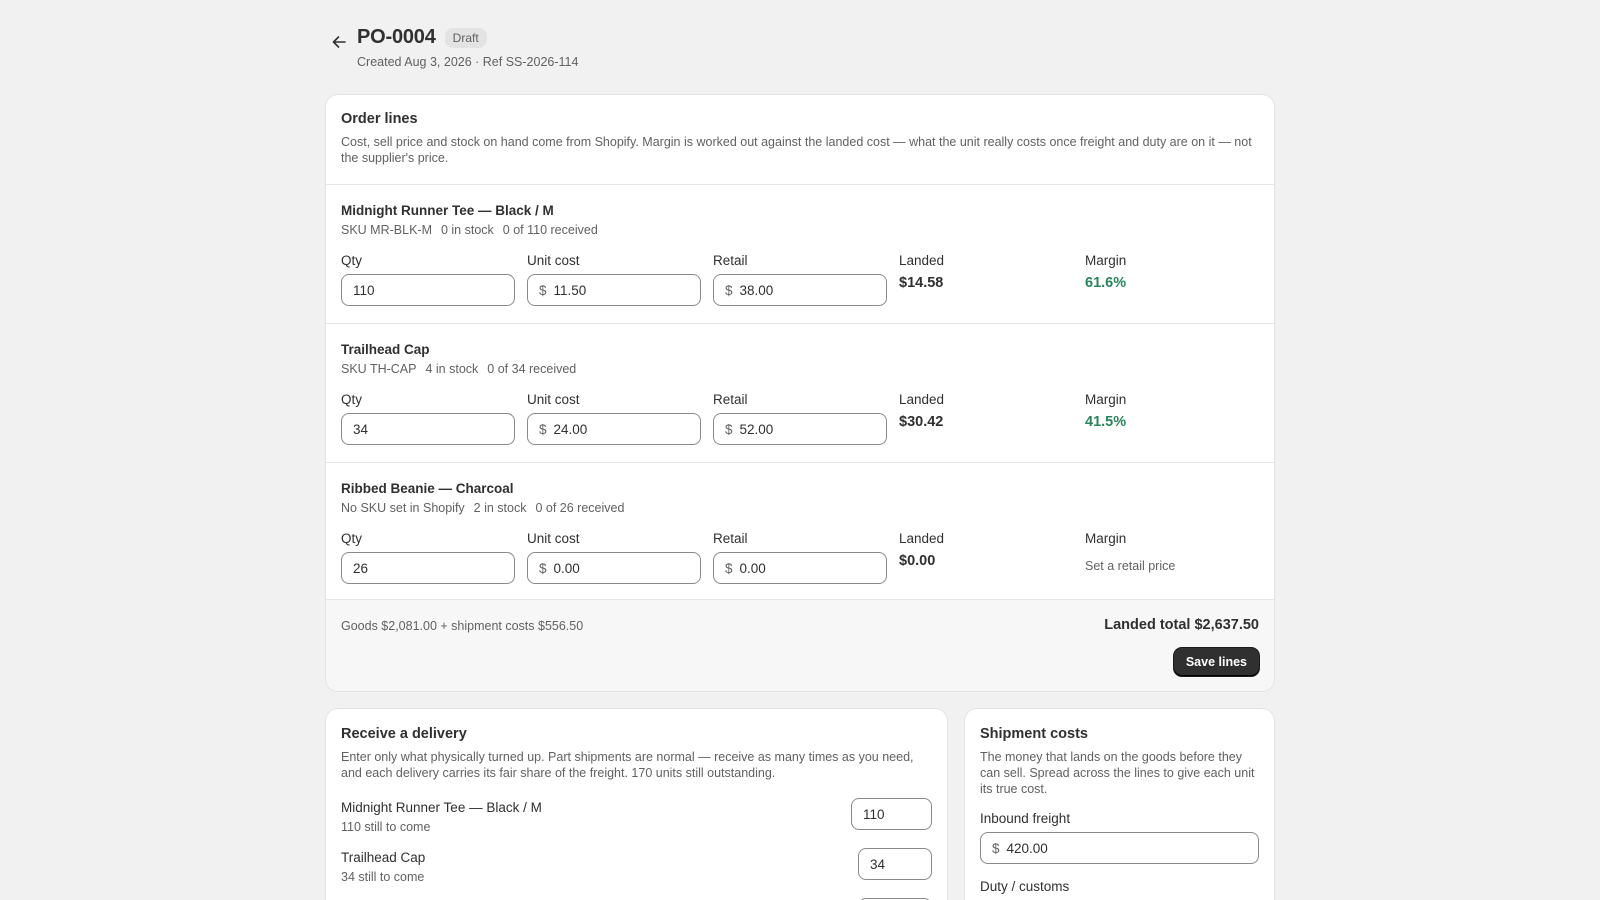 The width and height of the screenshot is (1600, 900). Describe the element at coordinates (1027, 848) in the screenshot. I see `inbound-freight-value: 420.00` at that location.